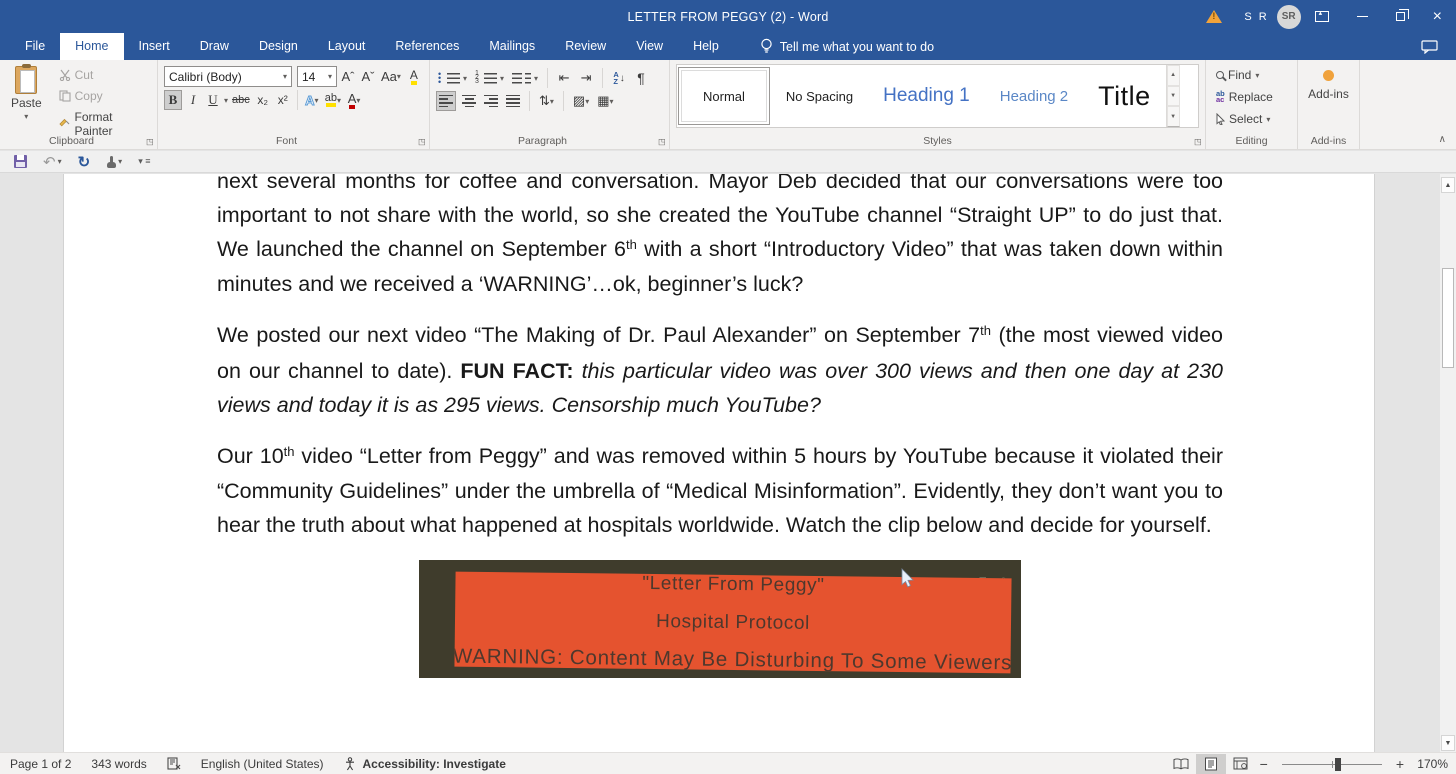 This screenshot has width=1456, height=774. I want to click on zoom-slider, so click(1331, 764).